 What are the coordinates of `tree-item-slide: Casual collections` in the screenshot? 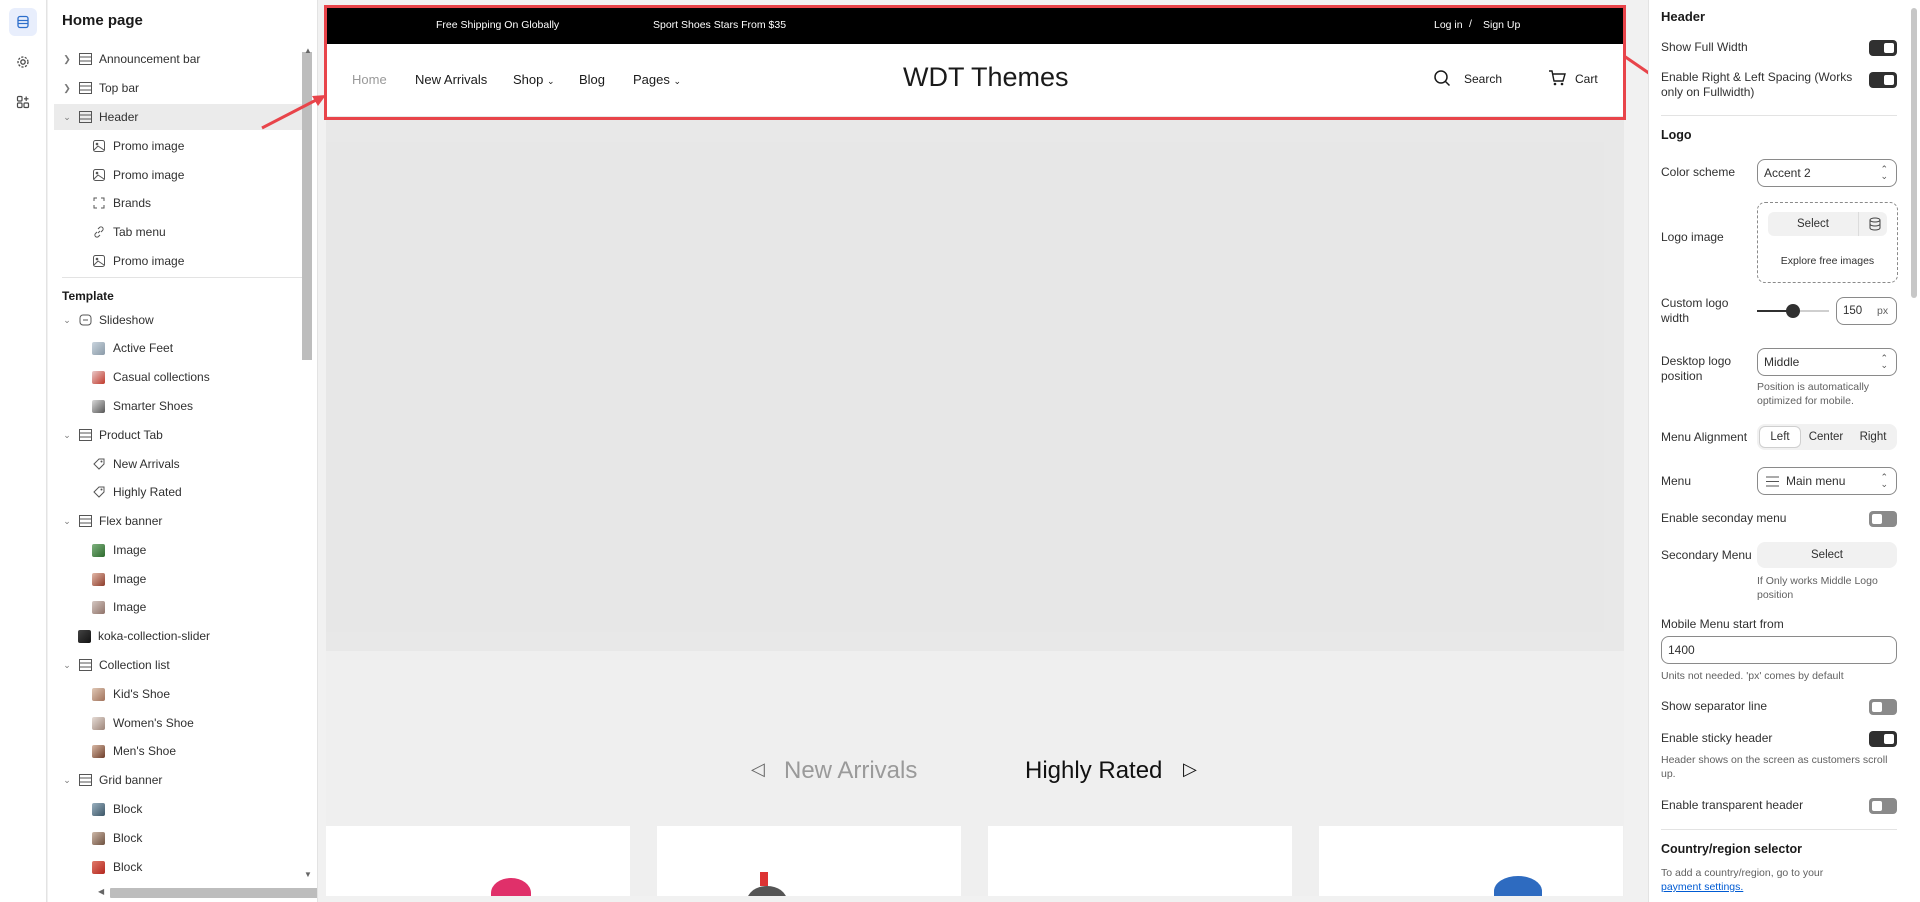 It's located at (197, 377).